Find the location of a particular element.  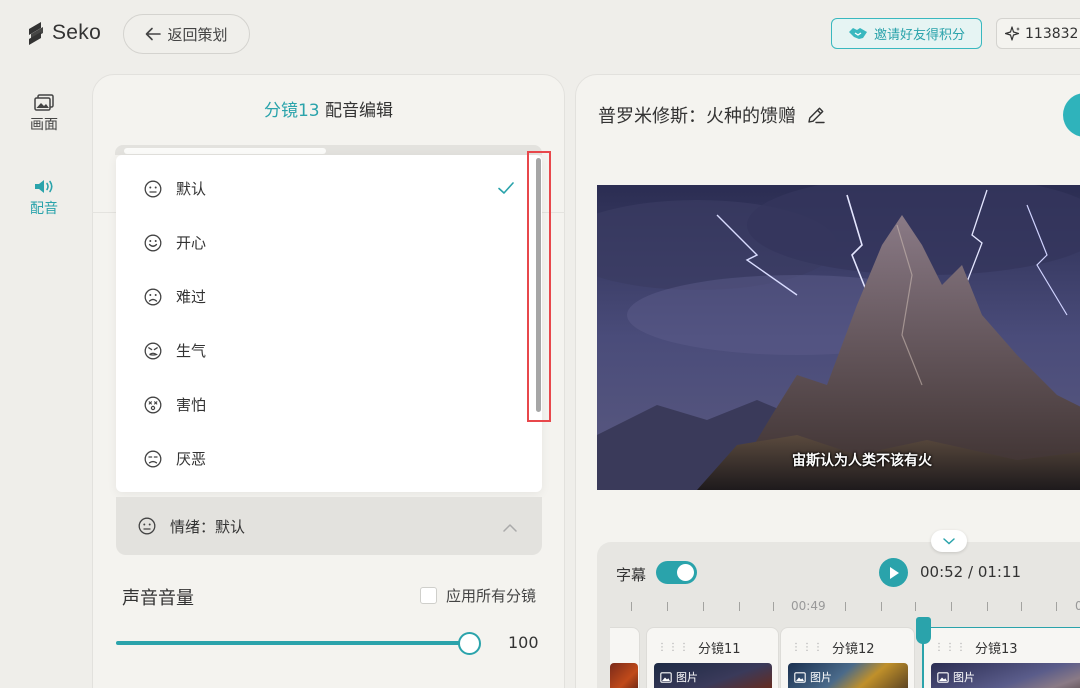

apply-all-checkbox is located at coordinates (428, 595).